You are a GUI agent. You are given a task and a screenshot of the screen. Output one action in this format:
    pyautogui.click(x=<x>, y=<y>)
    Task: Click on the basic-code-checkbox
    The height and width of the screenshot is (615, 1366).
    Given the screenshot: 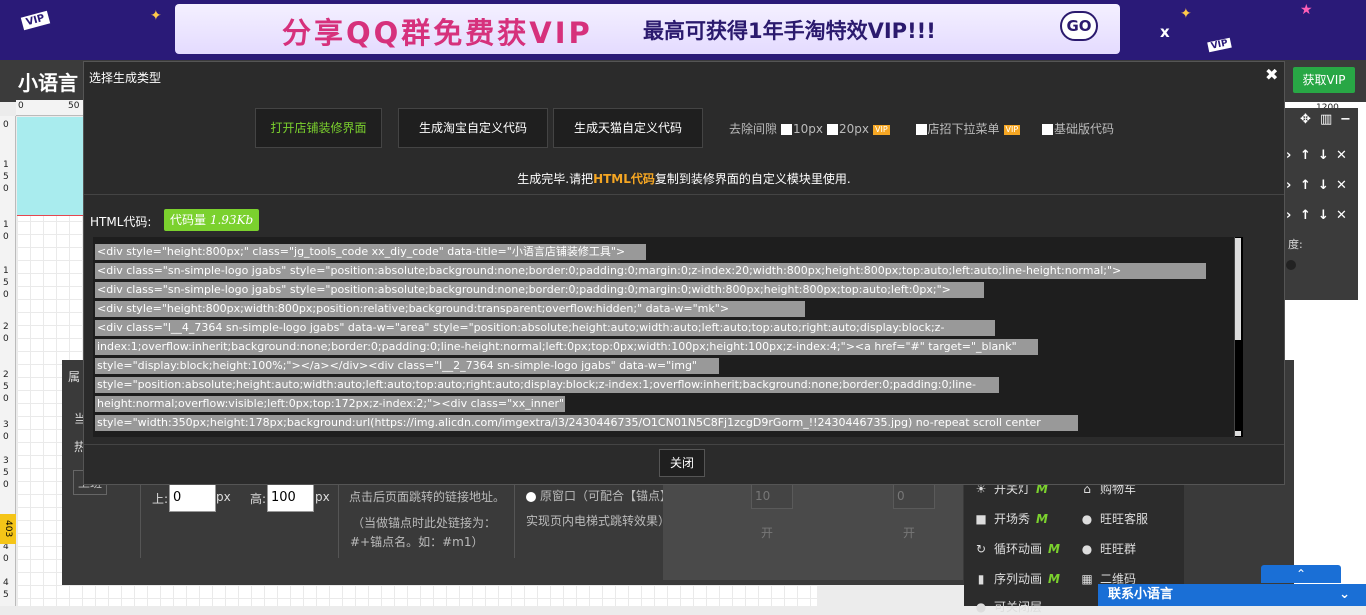 What is the action you would take?
    pyautogui.click(x=1047, y=129)
    